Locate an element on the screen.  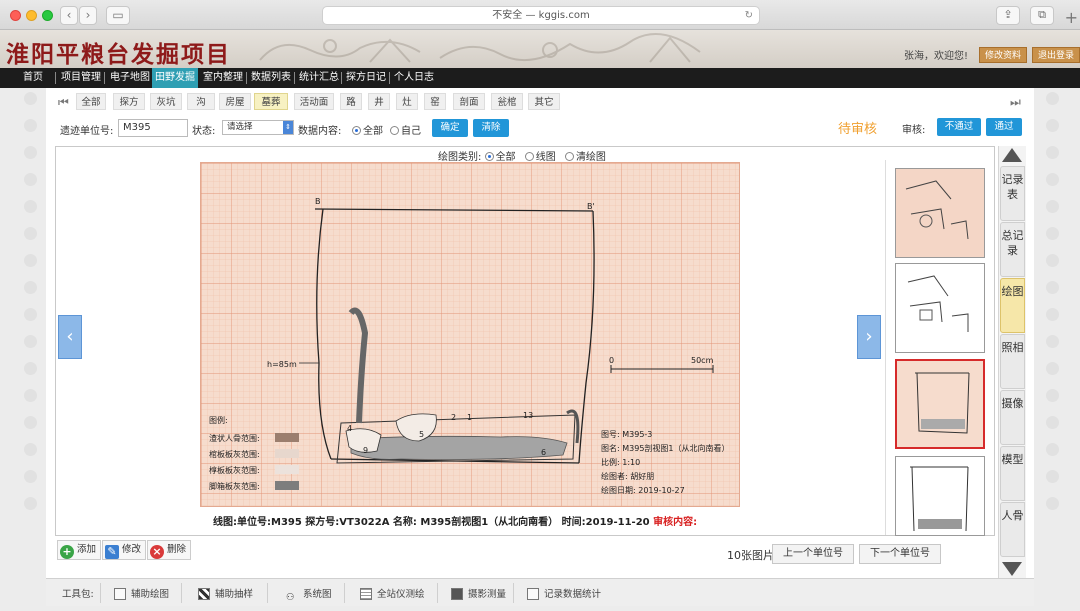
find-number: 9 is located at coordinates (365, 450).